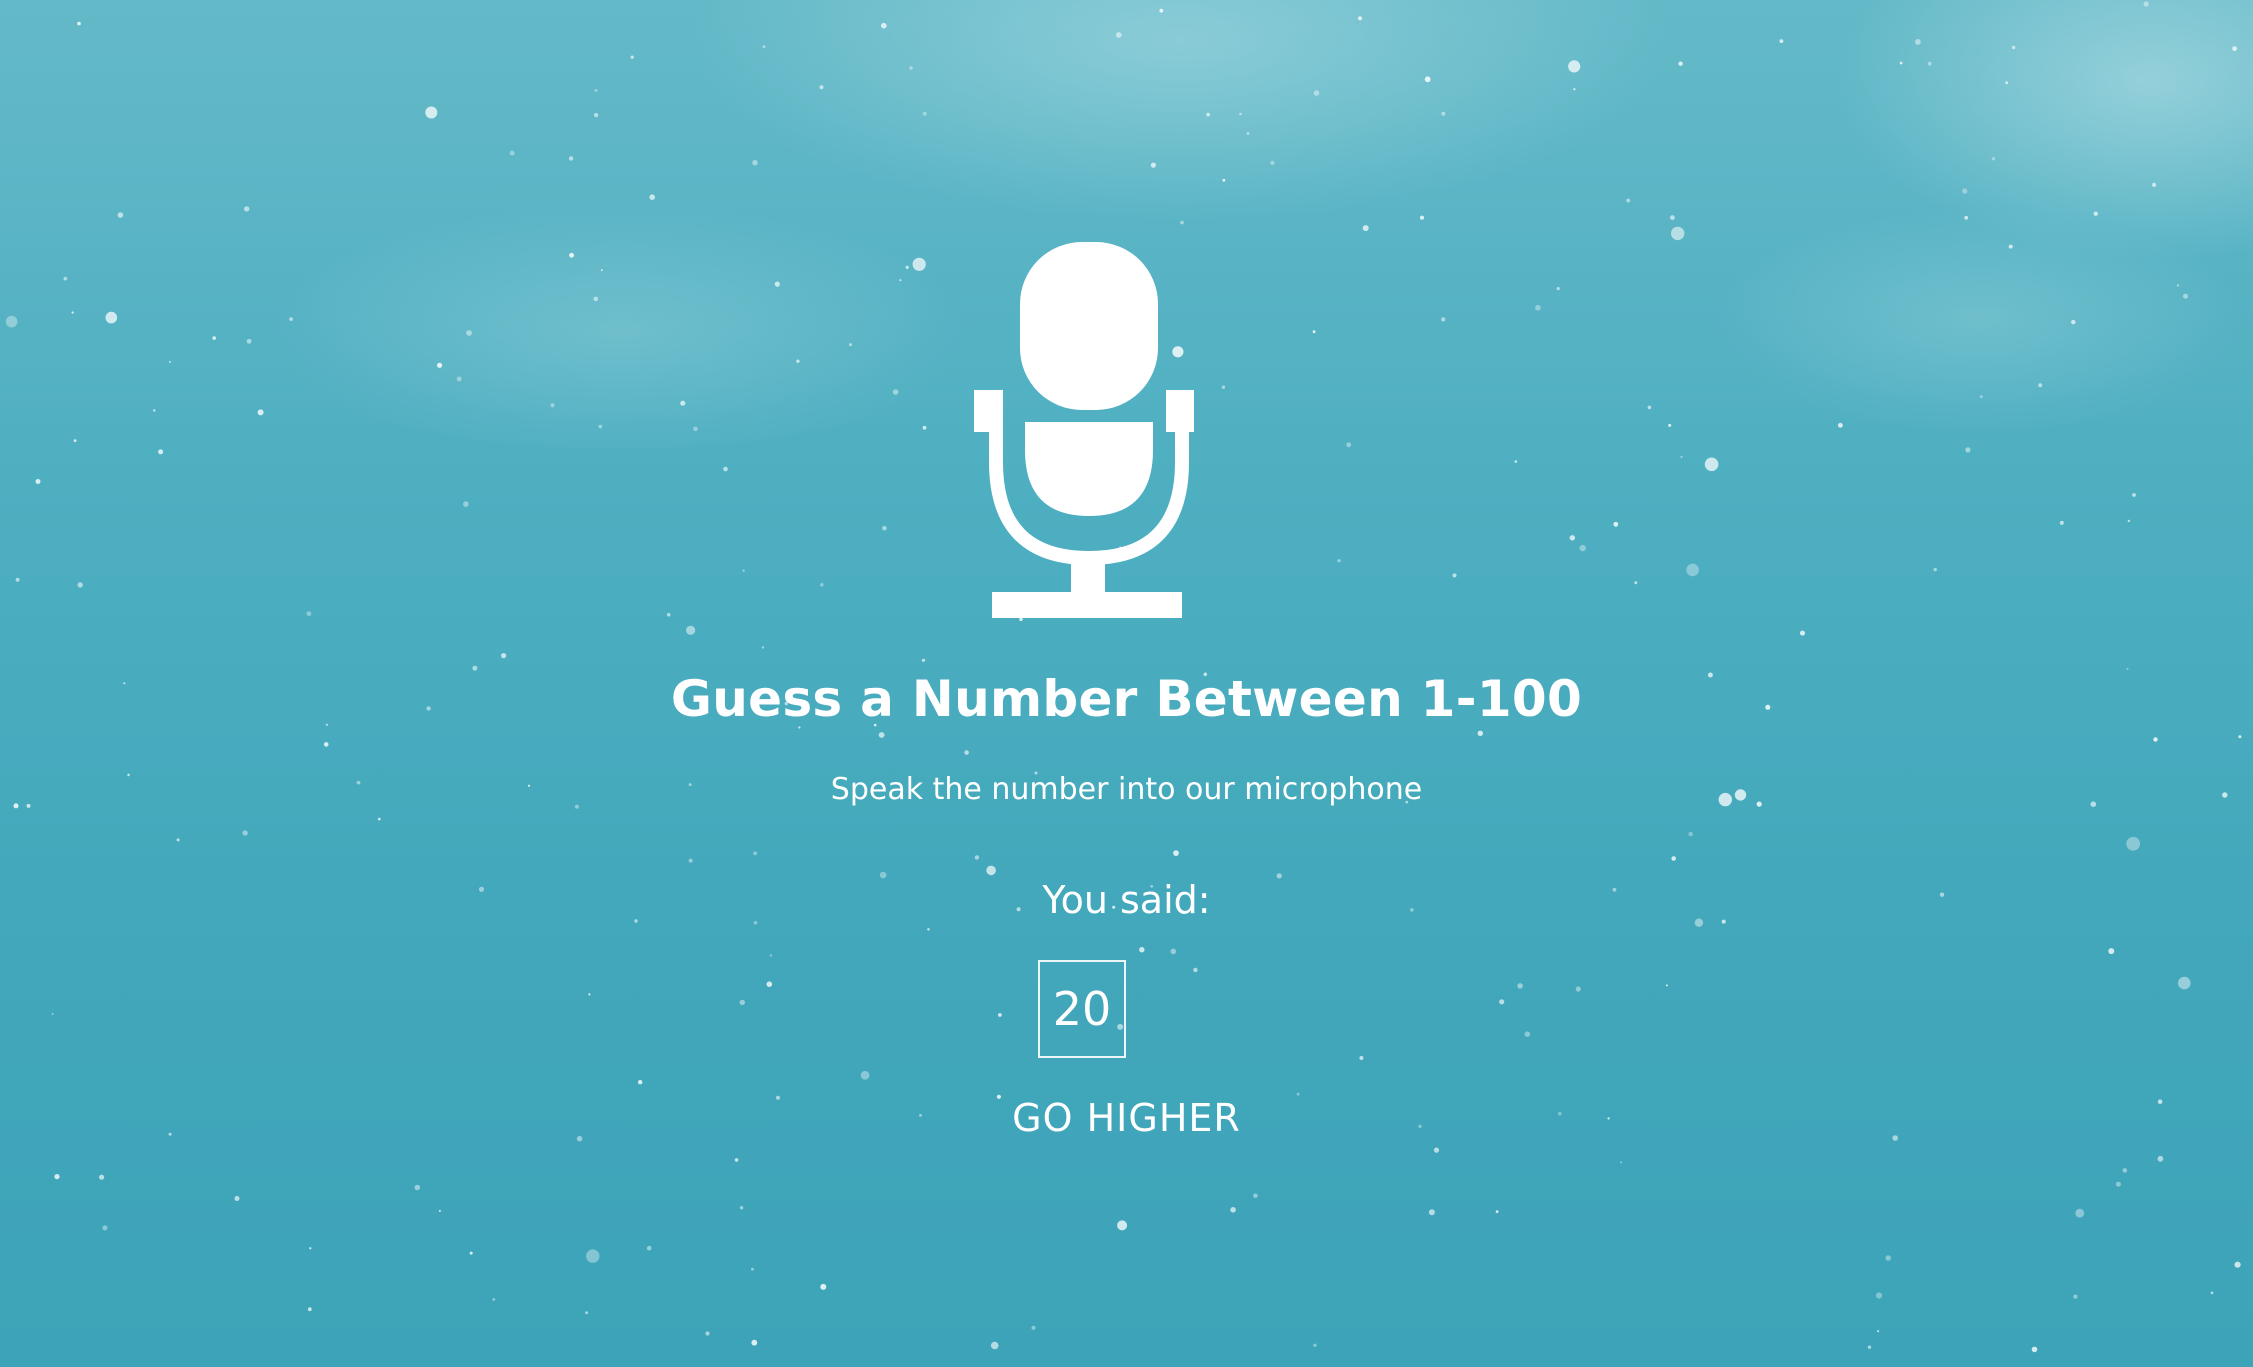 This screenshot has height=1367, width=2253. I want to click on guess-value: 20, so click(1082, 1009).